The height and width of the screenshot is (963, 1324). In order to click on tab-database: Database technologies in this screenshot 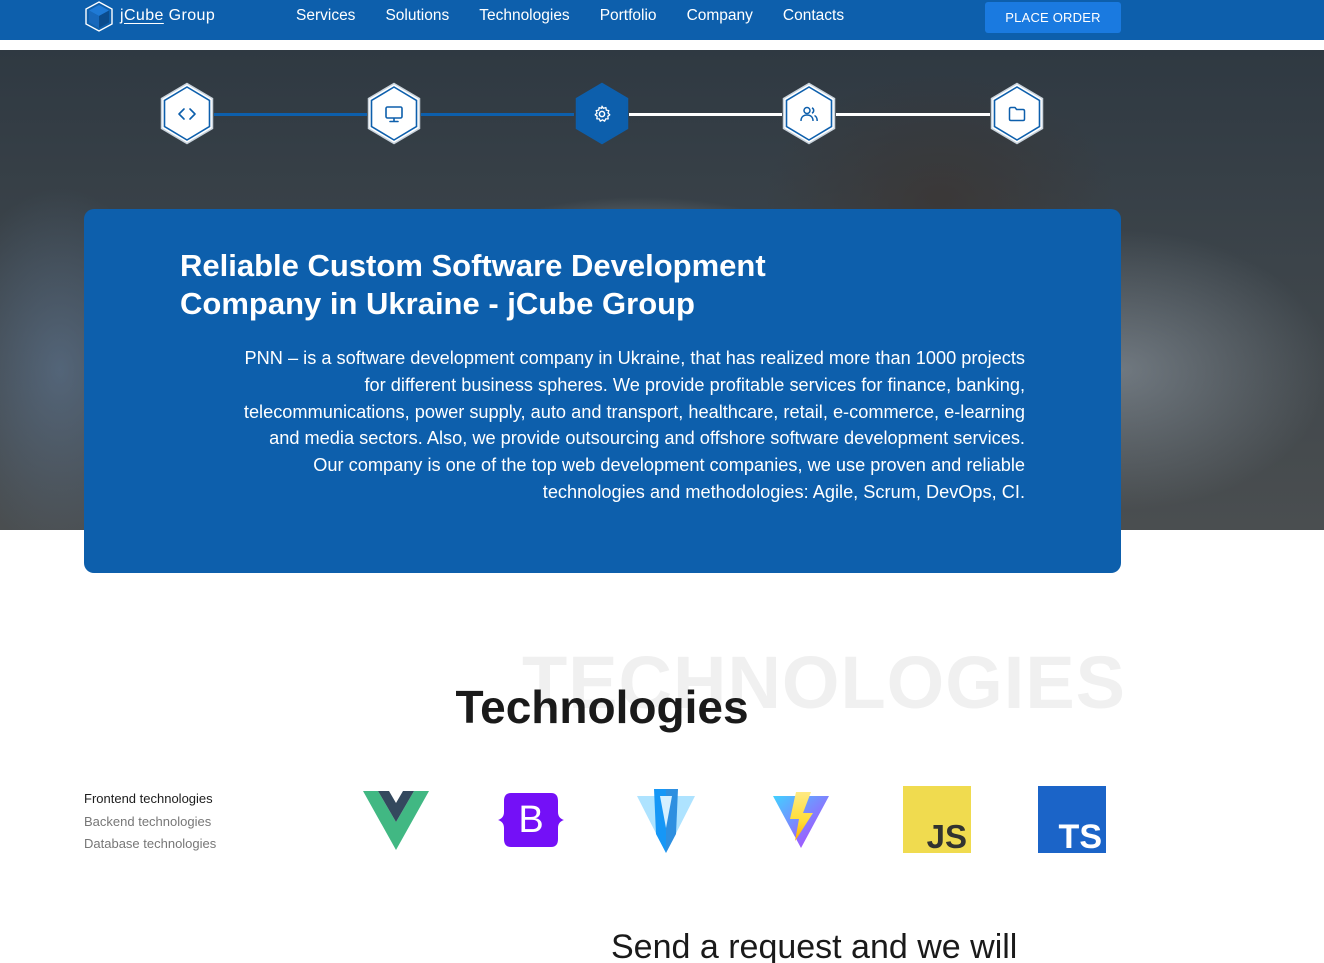, I will do `click(150, 844)`.